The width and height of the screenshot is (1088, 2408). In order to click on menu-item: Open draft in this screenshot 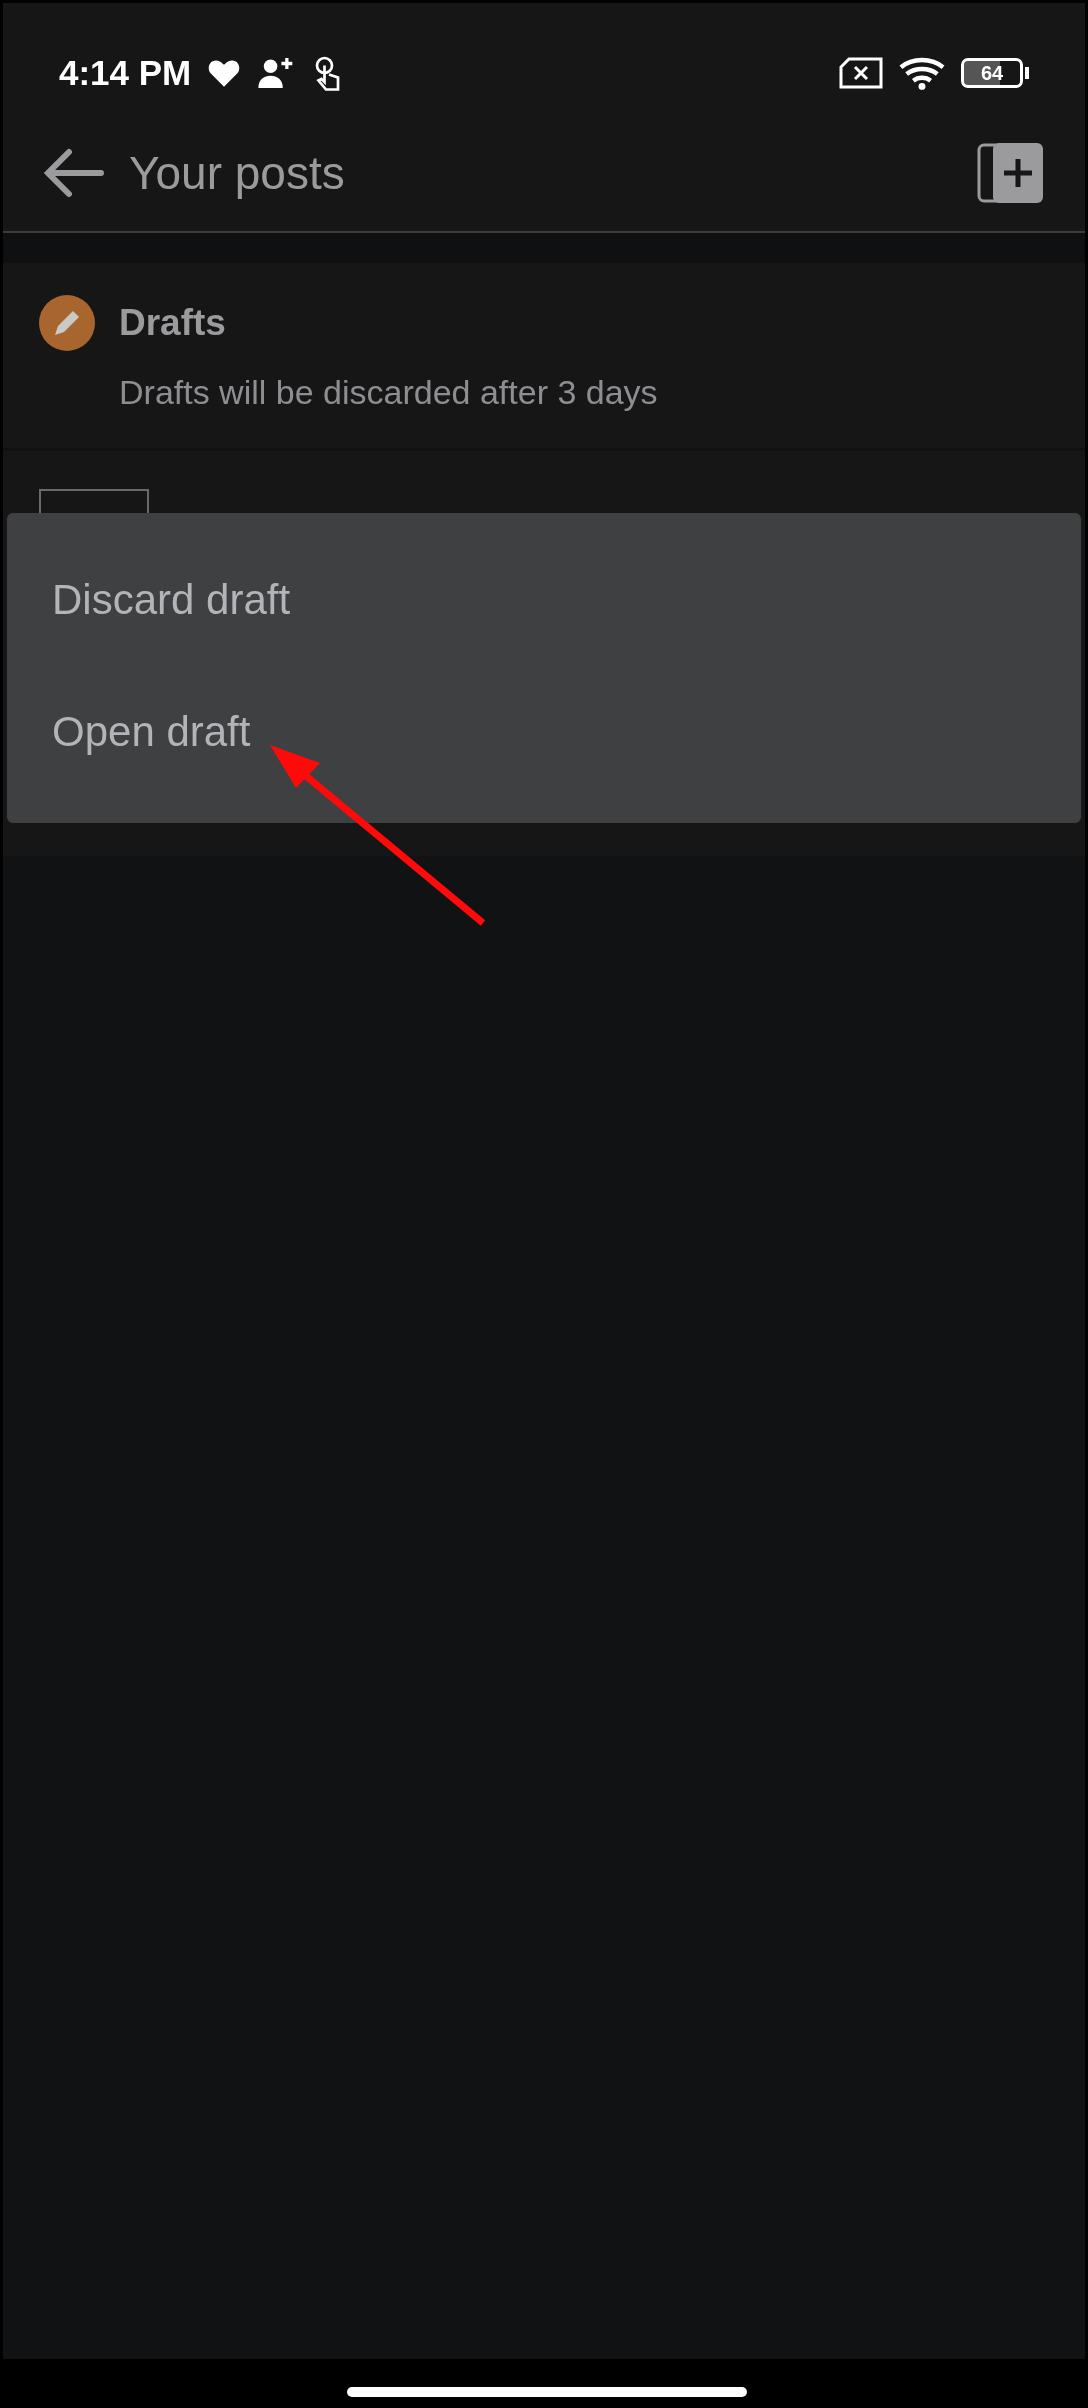, I will do `click(151, 731)`.